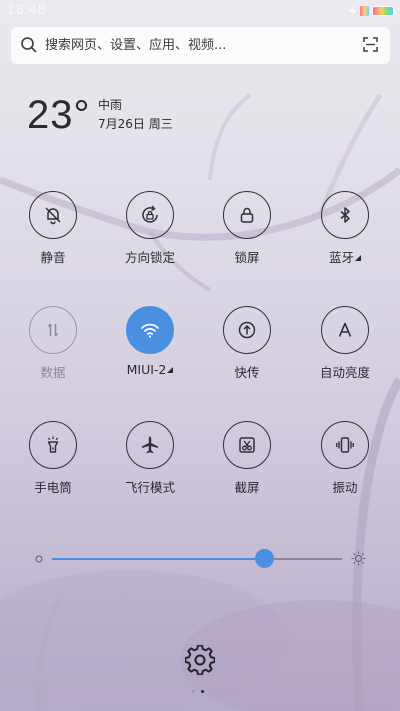 The image size is (400, 711). I want to click on lock-screen-button, so click(247, 215).